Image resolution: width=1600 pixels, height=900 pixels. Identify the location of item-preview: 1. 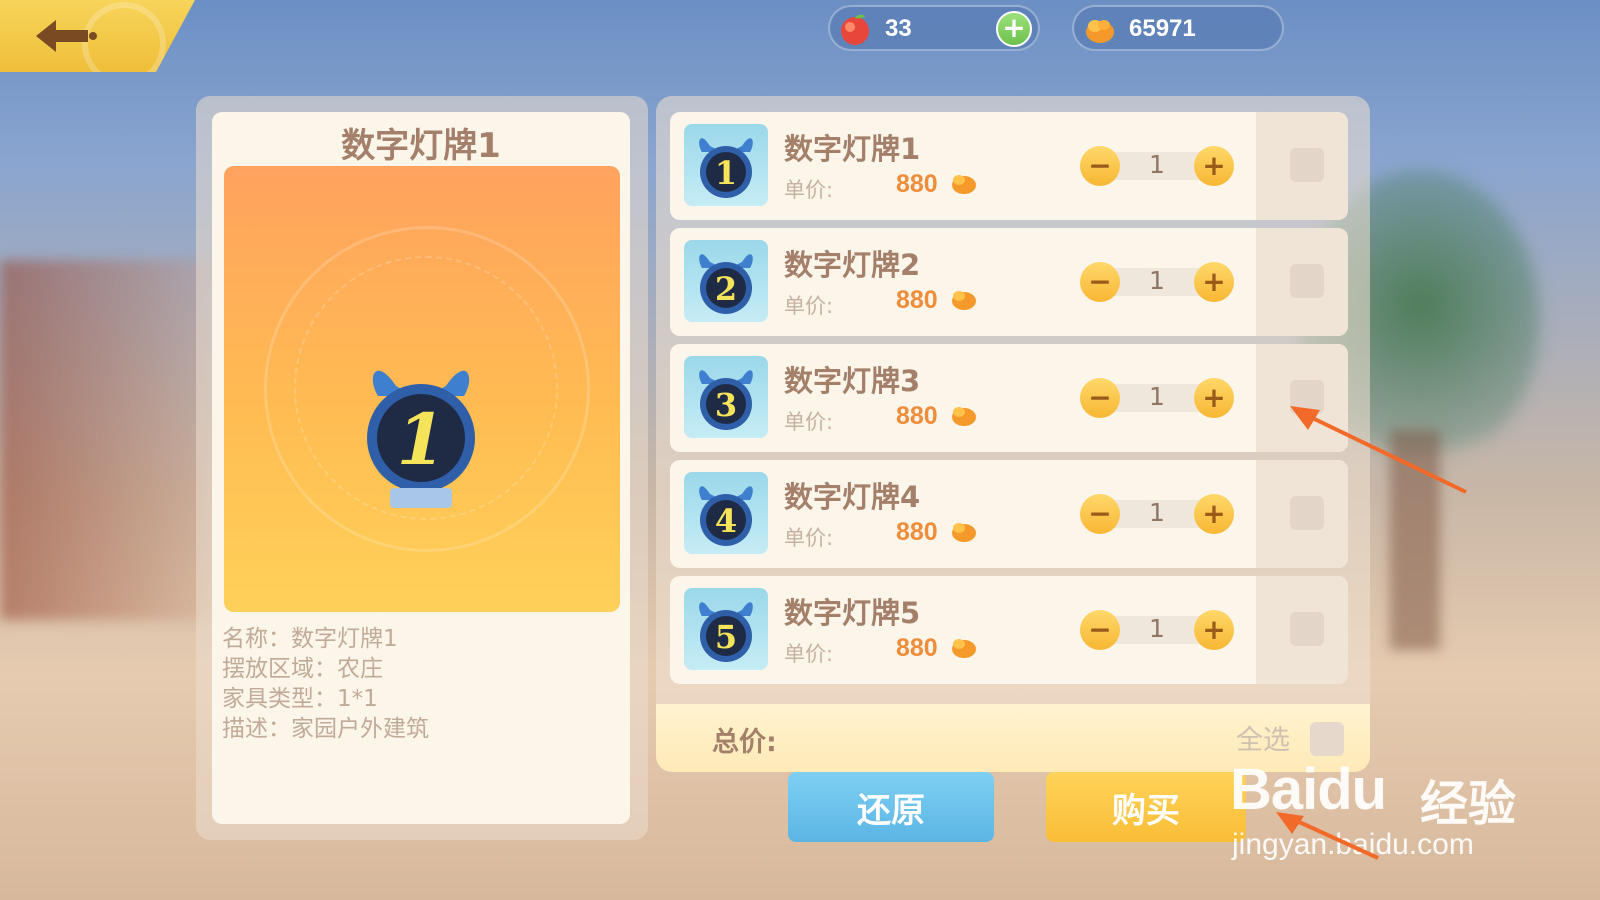
(422, 389).